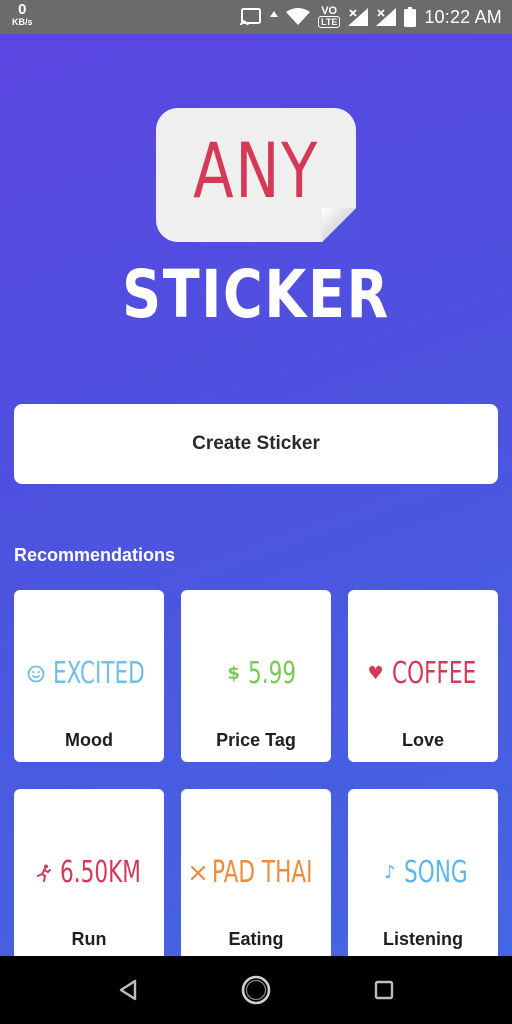 Image resolution: width=512 pixels, height=1024 pixels. Describe the element at coordinates (329, 11) in the screenshot. I see `volte-label: VO` at that location.